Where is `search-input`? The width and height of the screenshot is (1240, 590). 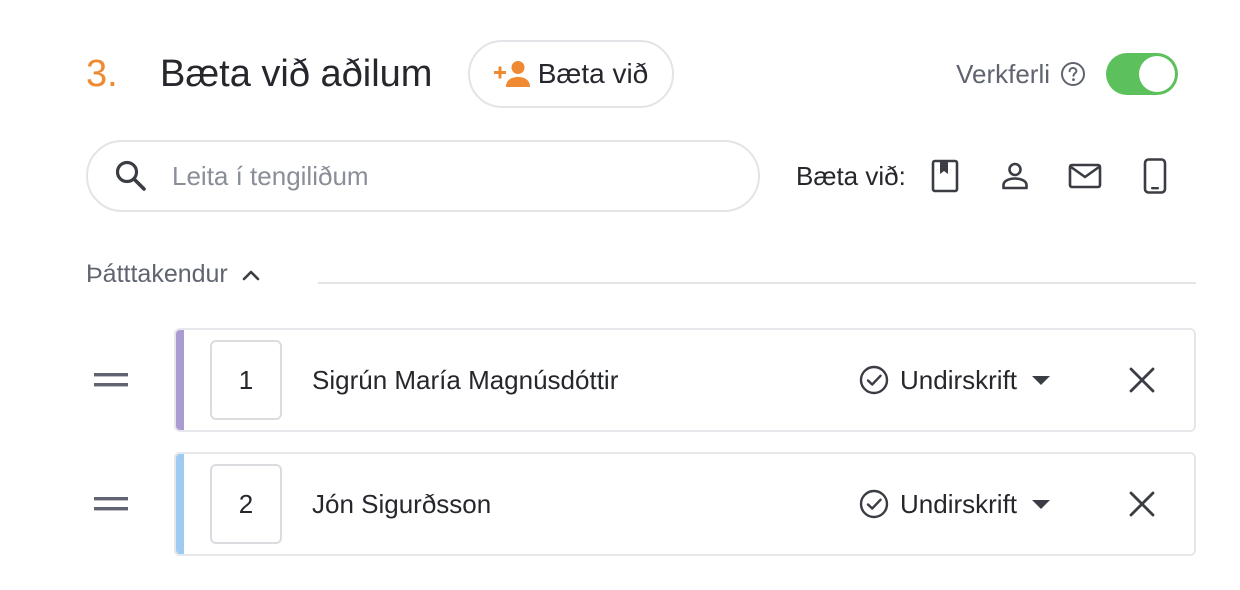 search-input is located at coordinates (442, 176).